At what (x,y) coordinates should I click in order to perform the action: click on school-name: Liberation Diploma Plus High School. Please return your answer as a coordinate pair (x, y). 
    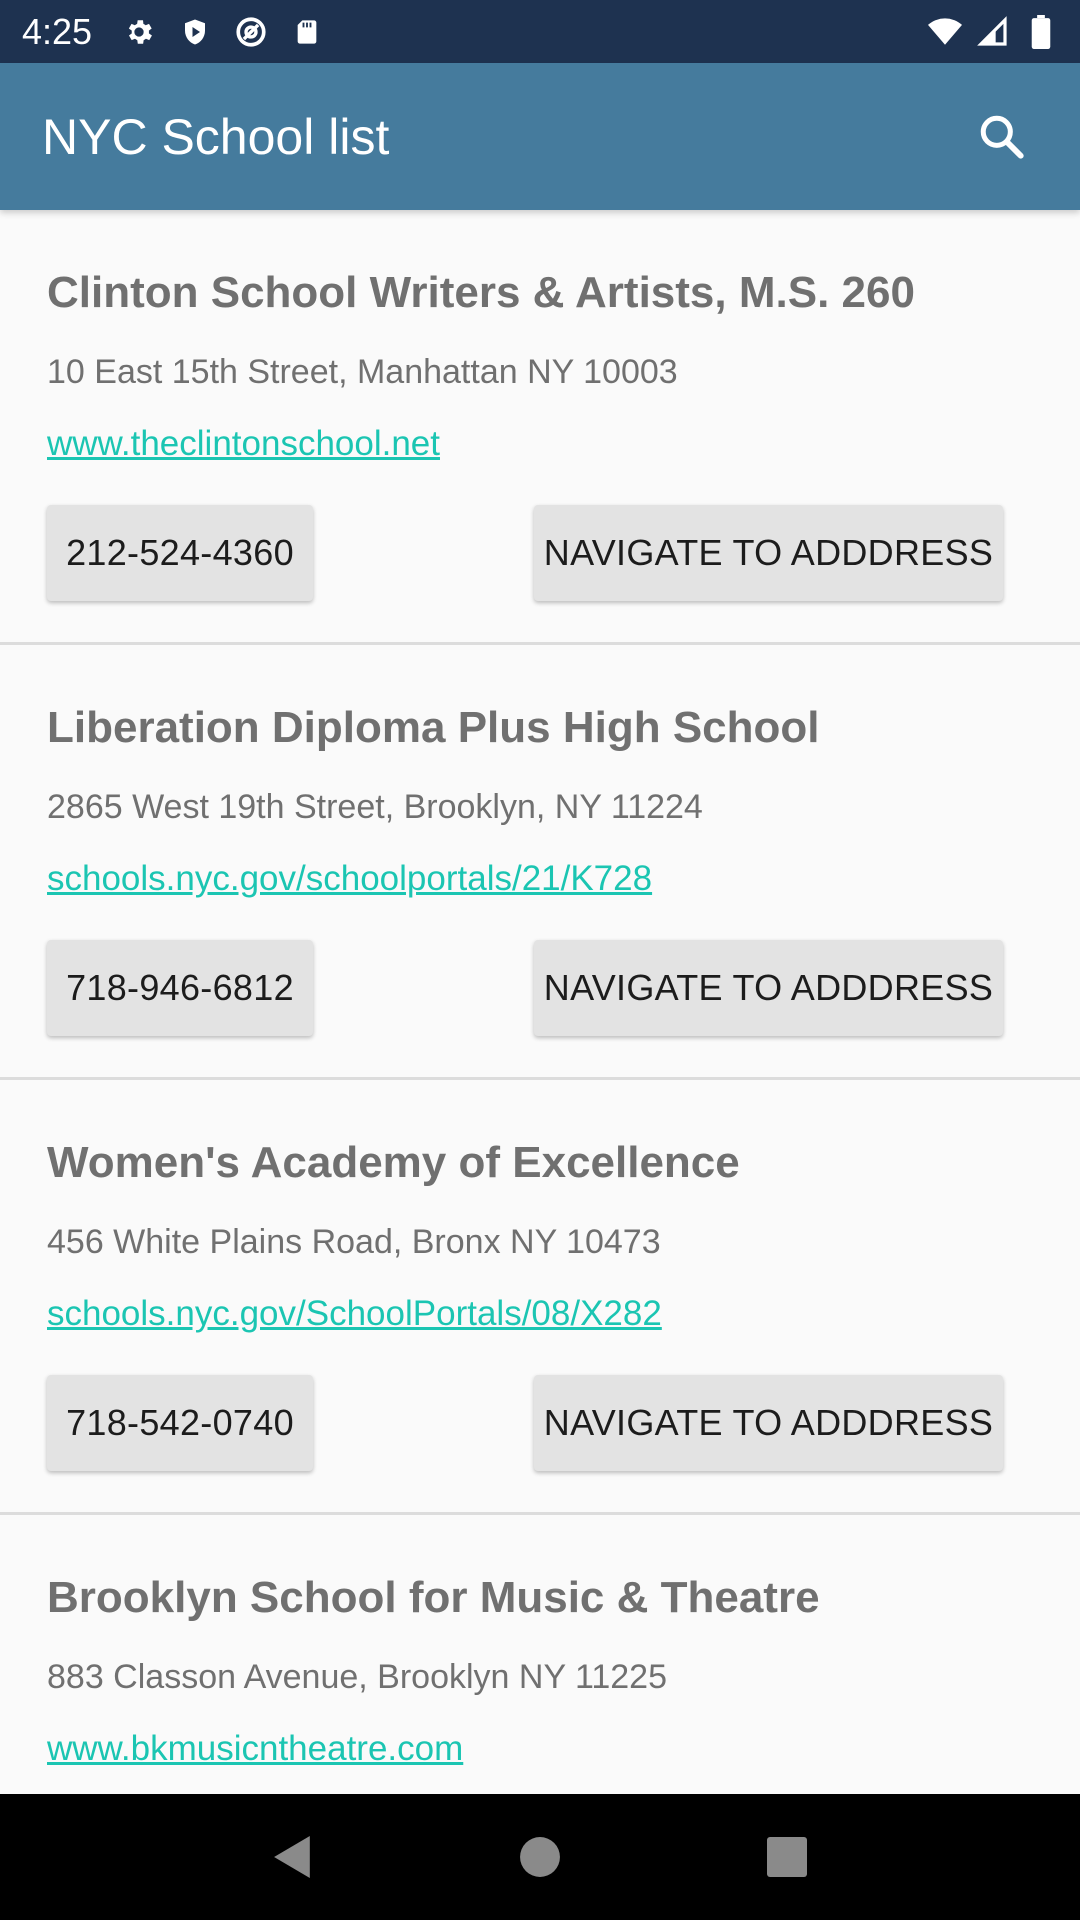
    Looking at the image, I should click on (433, 727).